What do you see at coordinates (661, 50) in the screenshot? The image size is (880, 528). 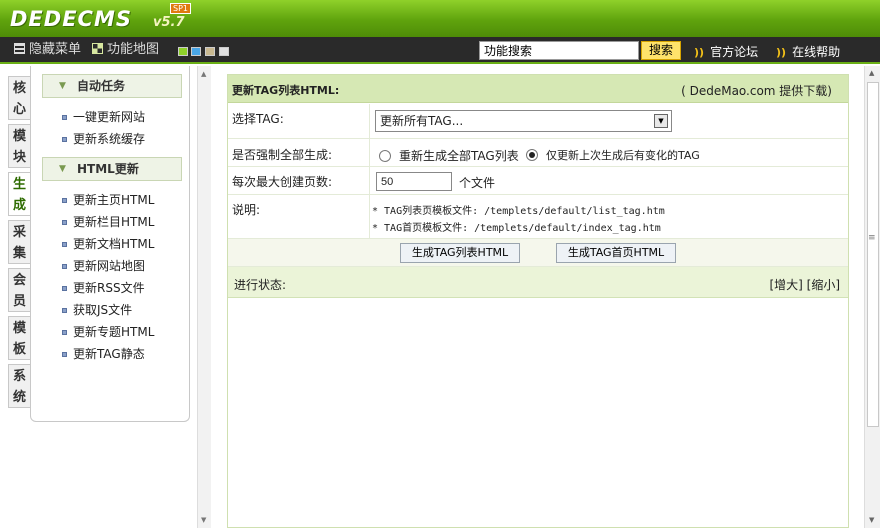 I see `search-button: 搜索` at bounding box center [661, 50].